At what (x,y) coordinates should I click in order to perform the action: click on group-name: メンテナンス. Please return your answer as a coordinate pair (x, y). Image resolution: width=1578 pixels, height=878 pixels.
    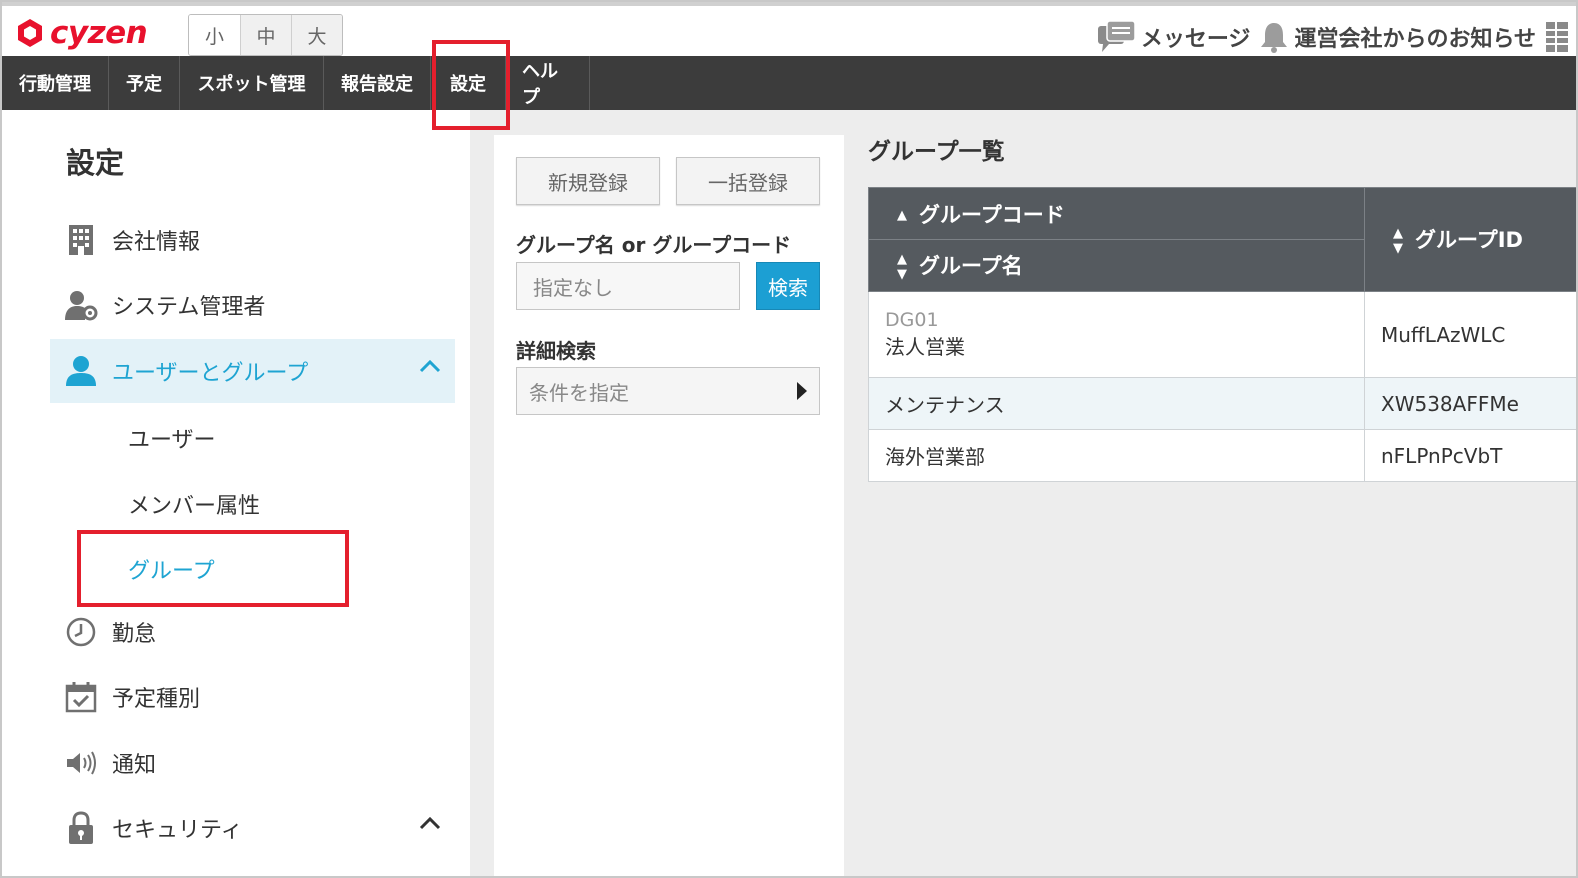
    Looking at the image, I should click on (945, 405).